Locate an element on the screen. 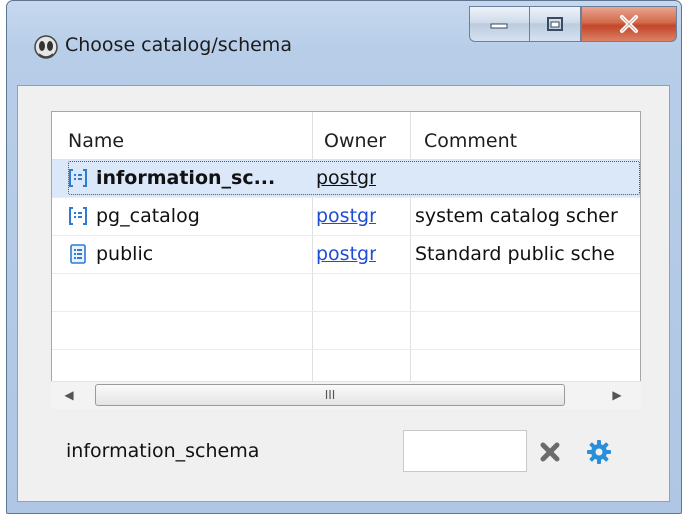 The height and width of the screenshot is (520, 684). gear-icon is located at coordinates (599, 452).